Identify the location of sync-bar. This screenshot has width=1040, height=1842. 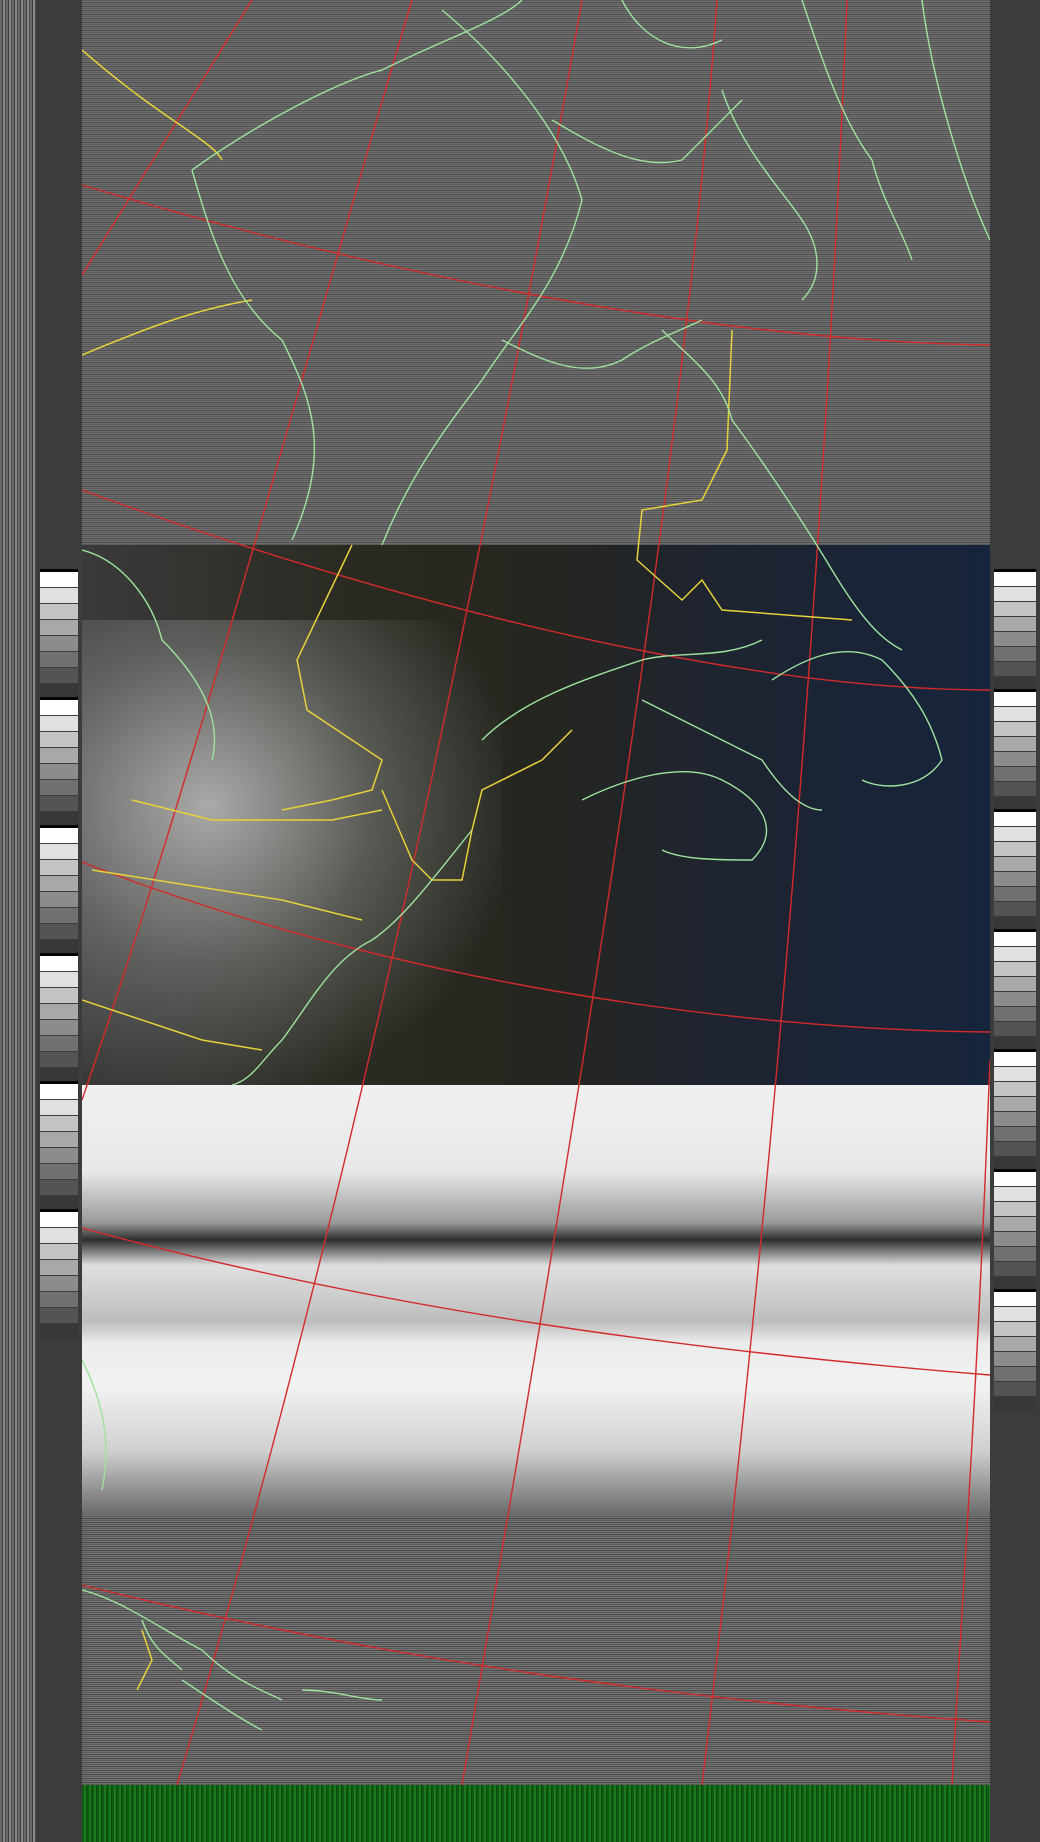
(536, 1813).